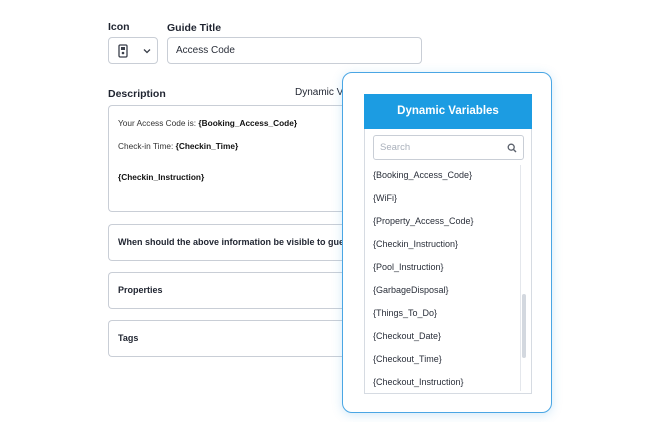  I want to click on description-line-2-variable: {Checkin_Time}, so click(207, 146).